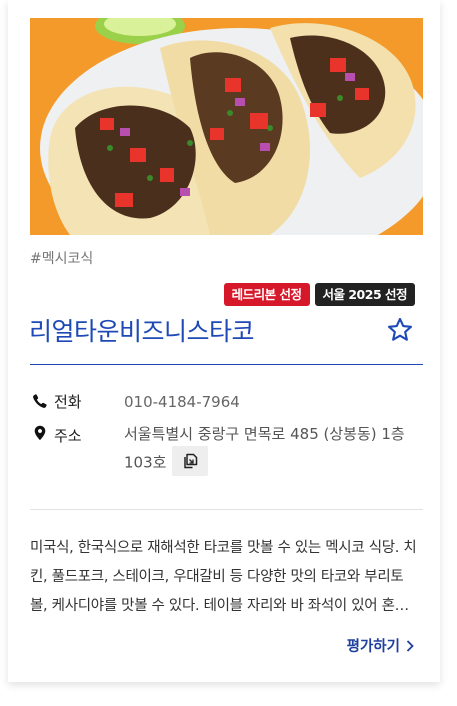 The height and width of the screenshot is (706, 457). I want to click on chevron-right-icon, so click(410, 645).